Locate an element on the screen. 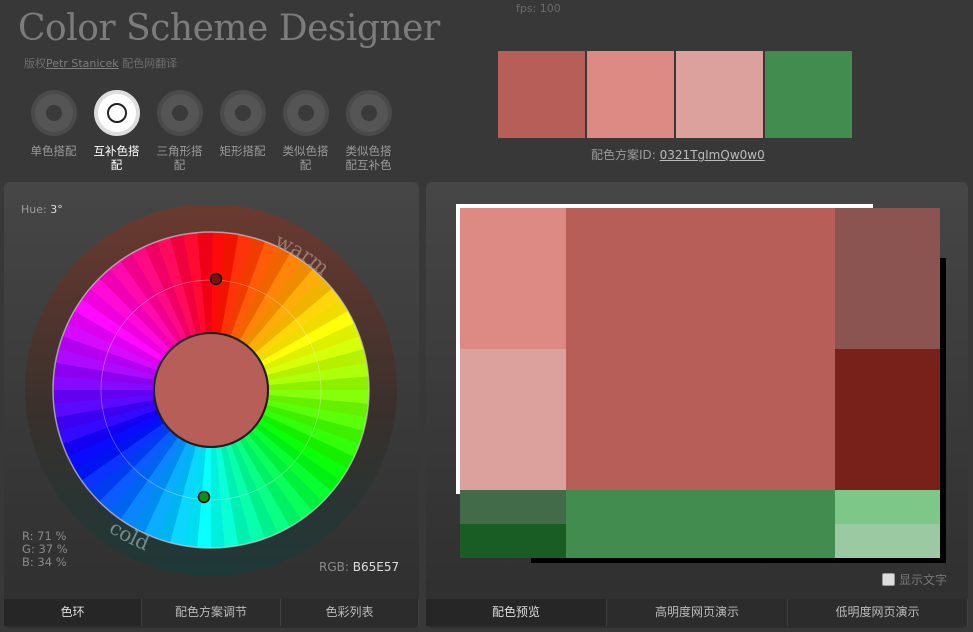  complement-hue-handle is located at coordinates (204, 497).